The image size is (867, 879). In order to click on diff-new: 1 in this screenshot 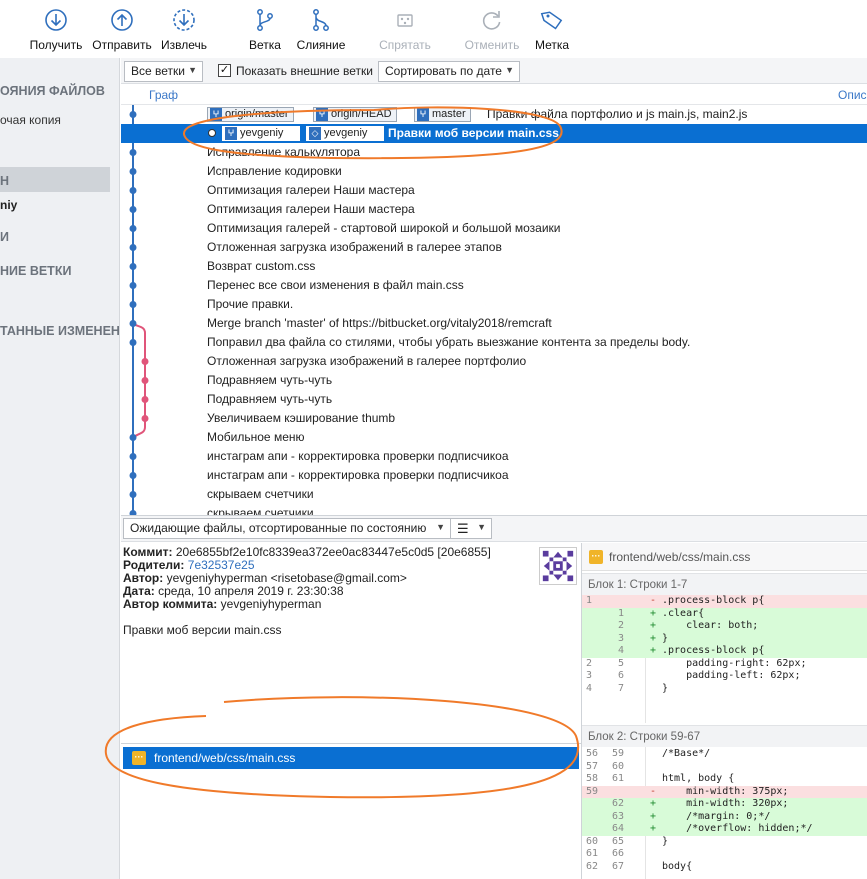, I will do `click(620, 613)`.